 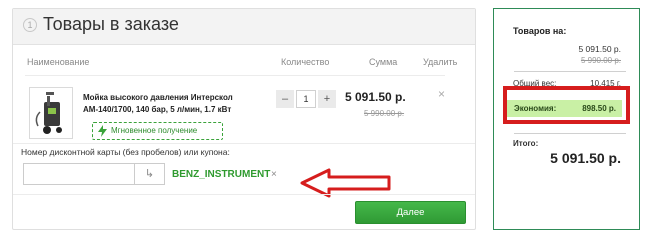 What do you see at coordinates (274, 174) in the screenshot?
I see `remove-coupon-button: ×` at bounding box center [274, 174].